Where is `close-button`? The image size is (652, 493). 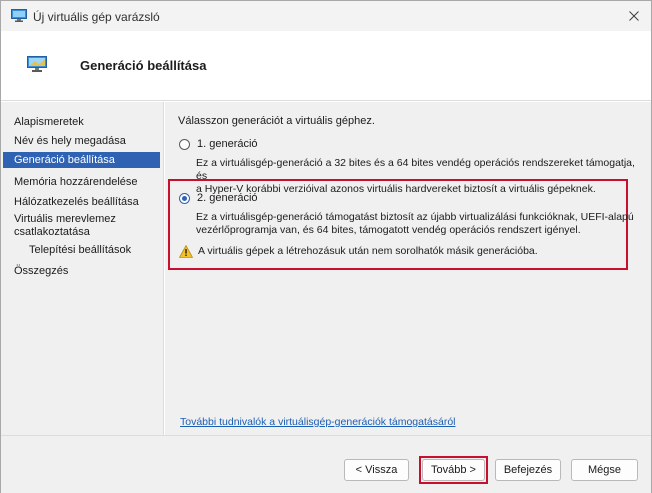
close-button is located at coordinates (634, 16).